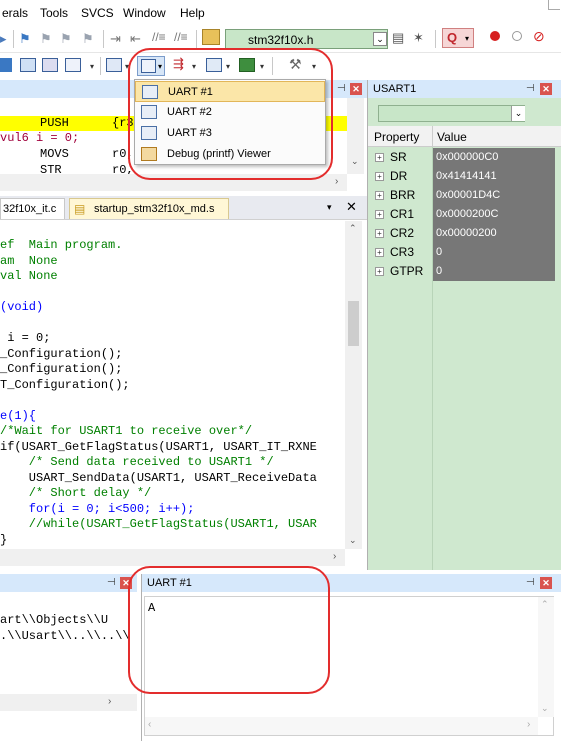 The image size is (561, 741). What do you see at coordinates (68, 657) in the screenshot?
I see `build-output-pane: ⊣ ✕ art\\Objects\\U .\\Usart\\..\\..\\ ›` at bounding box center [68, 657].